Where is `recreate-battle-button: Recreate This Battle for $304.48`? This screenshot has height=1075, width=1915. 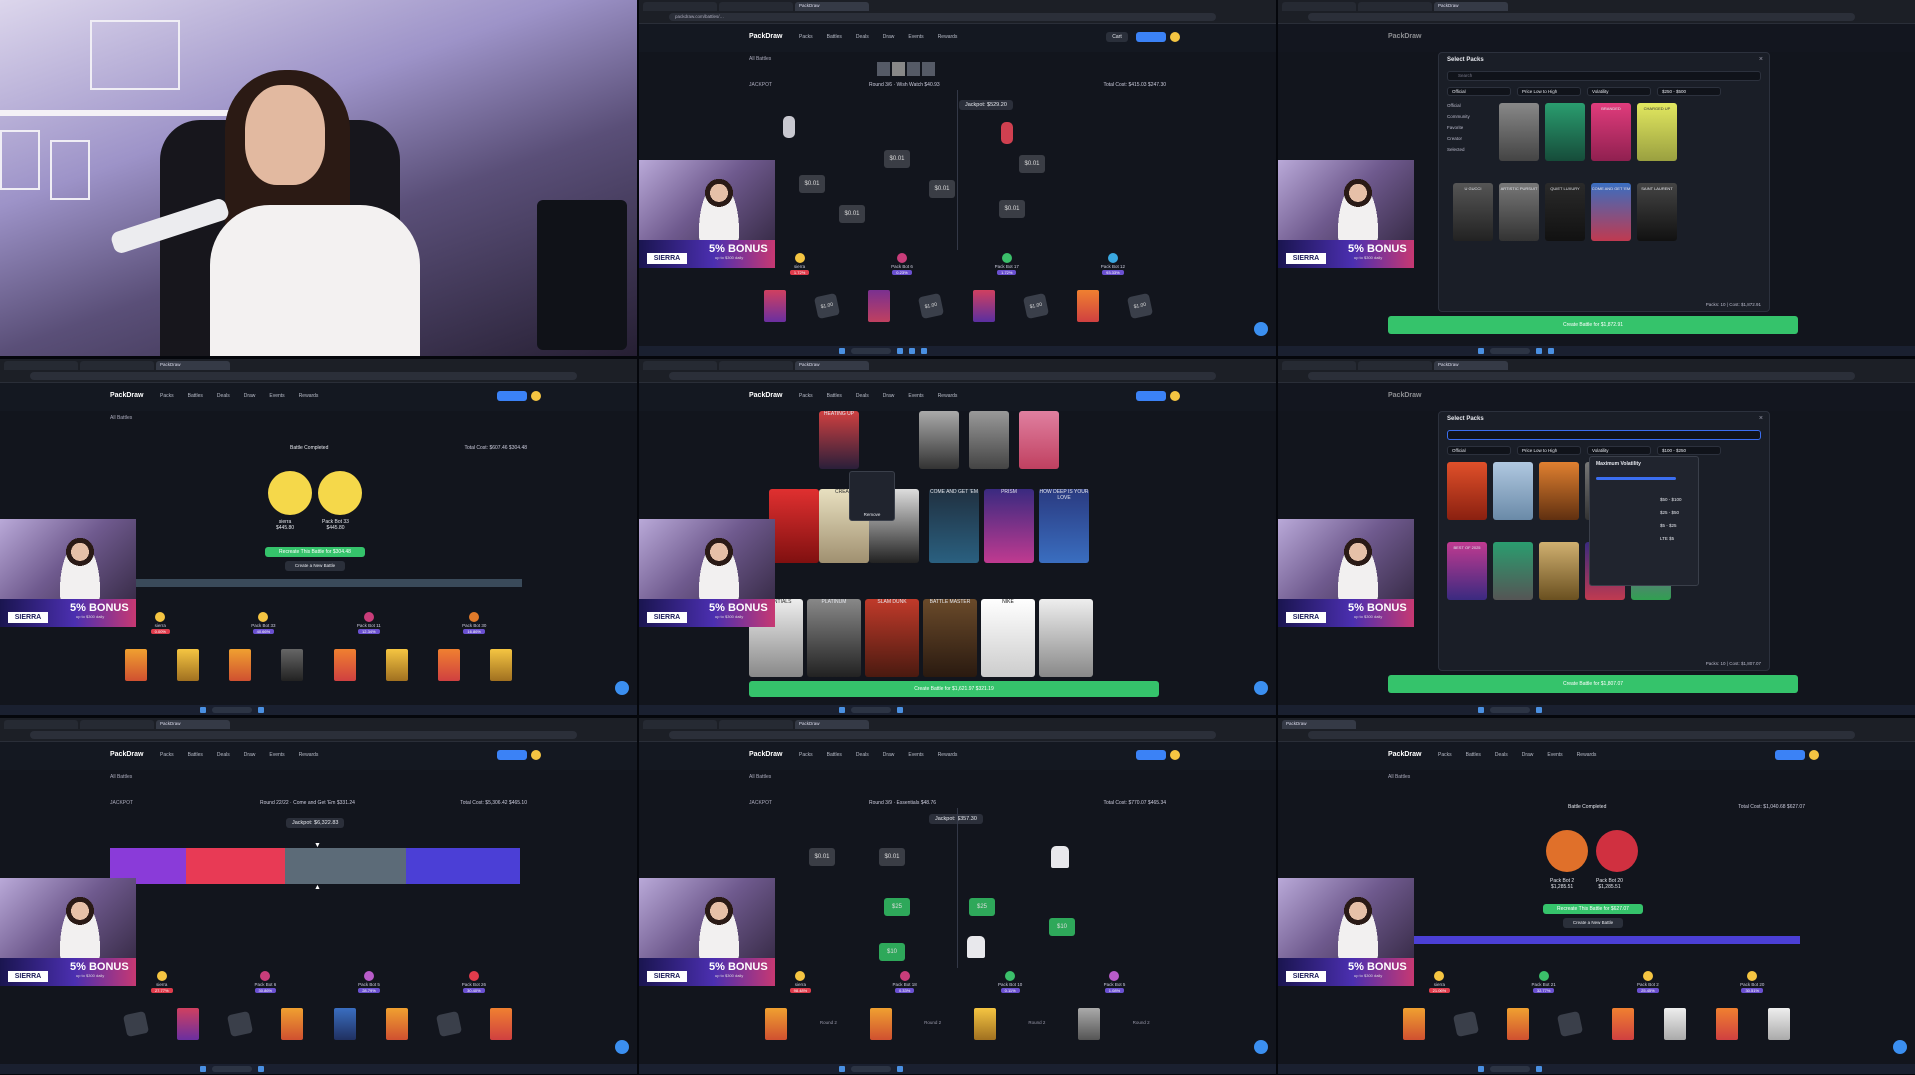
recreate-battle-button: Recreate This Battle for $304.48 is located at coordinates (315, 552).